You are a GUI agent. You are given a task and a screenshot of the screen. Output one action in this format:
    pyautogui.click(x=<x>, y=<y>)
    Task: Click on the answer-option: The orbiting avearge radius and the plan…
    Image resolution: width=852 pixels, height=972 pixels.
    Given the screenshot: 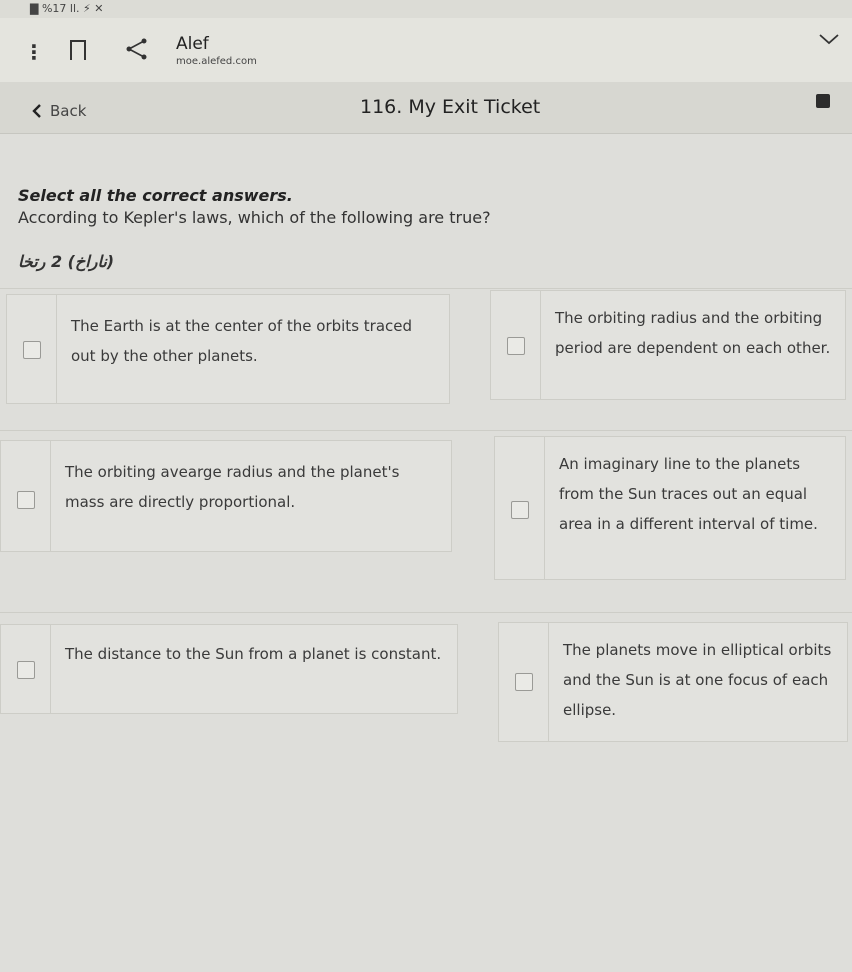 What is the action you would take?
    pyautogui.click(x=226, y=496)
    